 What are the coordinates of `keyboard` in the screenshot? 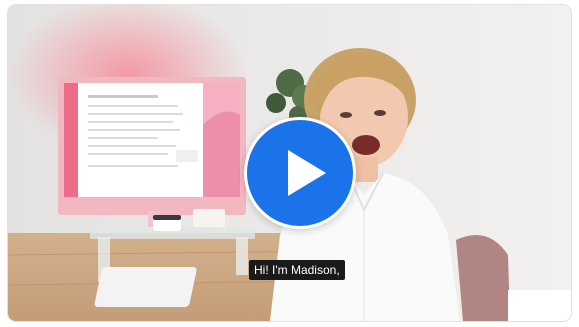 It's located at (145, 287).